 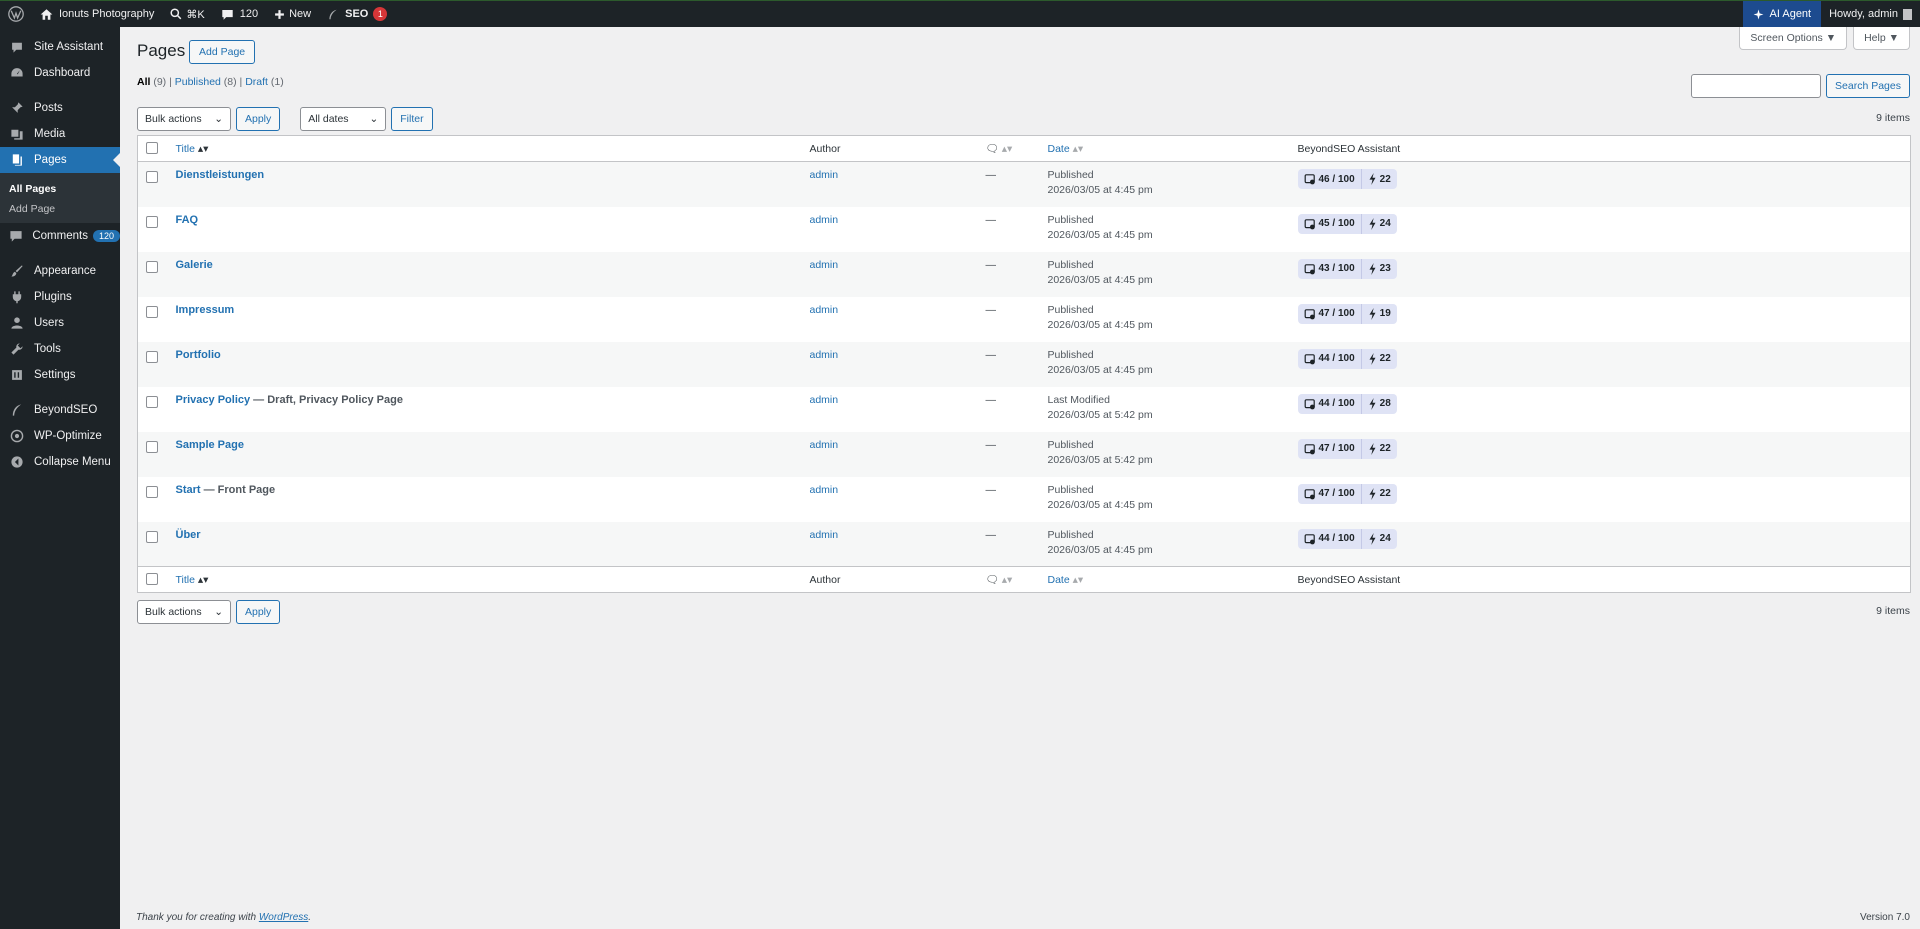 I want to click on submenu-all-pages: All Pages, so click(x=60, y=189).